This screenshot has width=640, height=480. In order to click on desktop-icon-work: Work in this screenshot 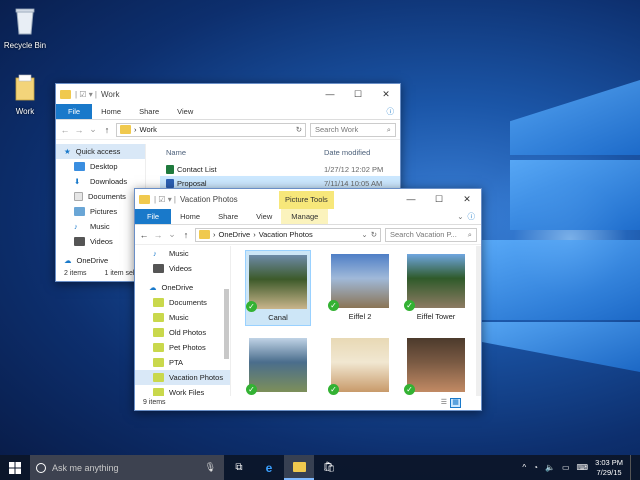, I will do `click(27, 94)`.